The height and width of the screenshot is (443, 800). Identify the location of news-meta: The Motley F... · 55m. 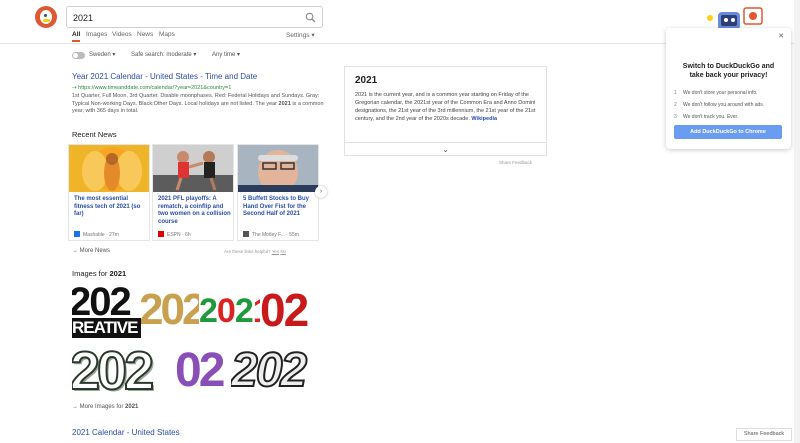
(271, 234).